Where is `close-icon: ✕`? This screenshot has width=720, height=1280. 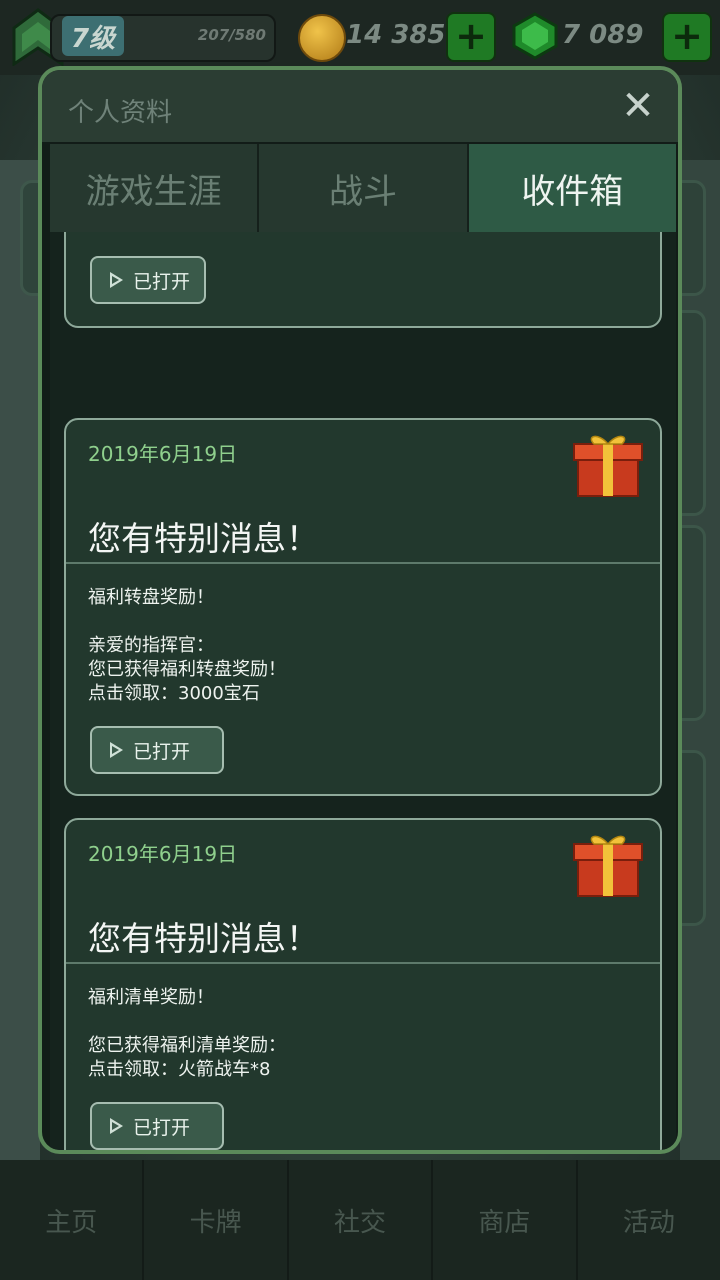 close-icon: ✕ is located at coordinates (638, 106).